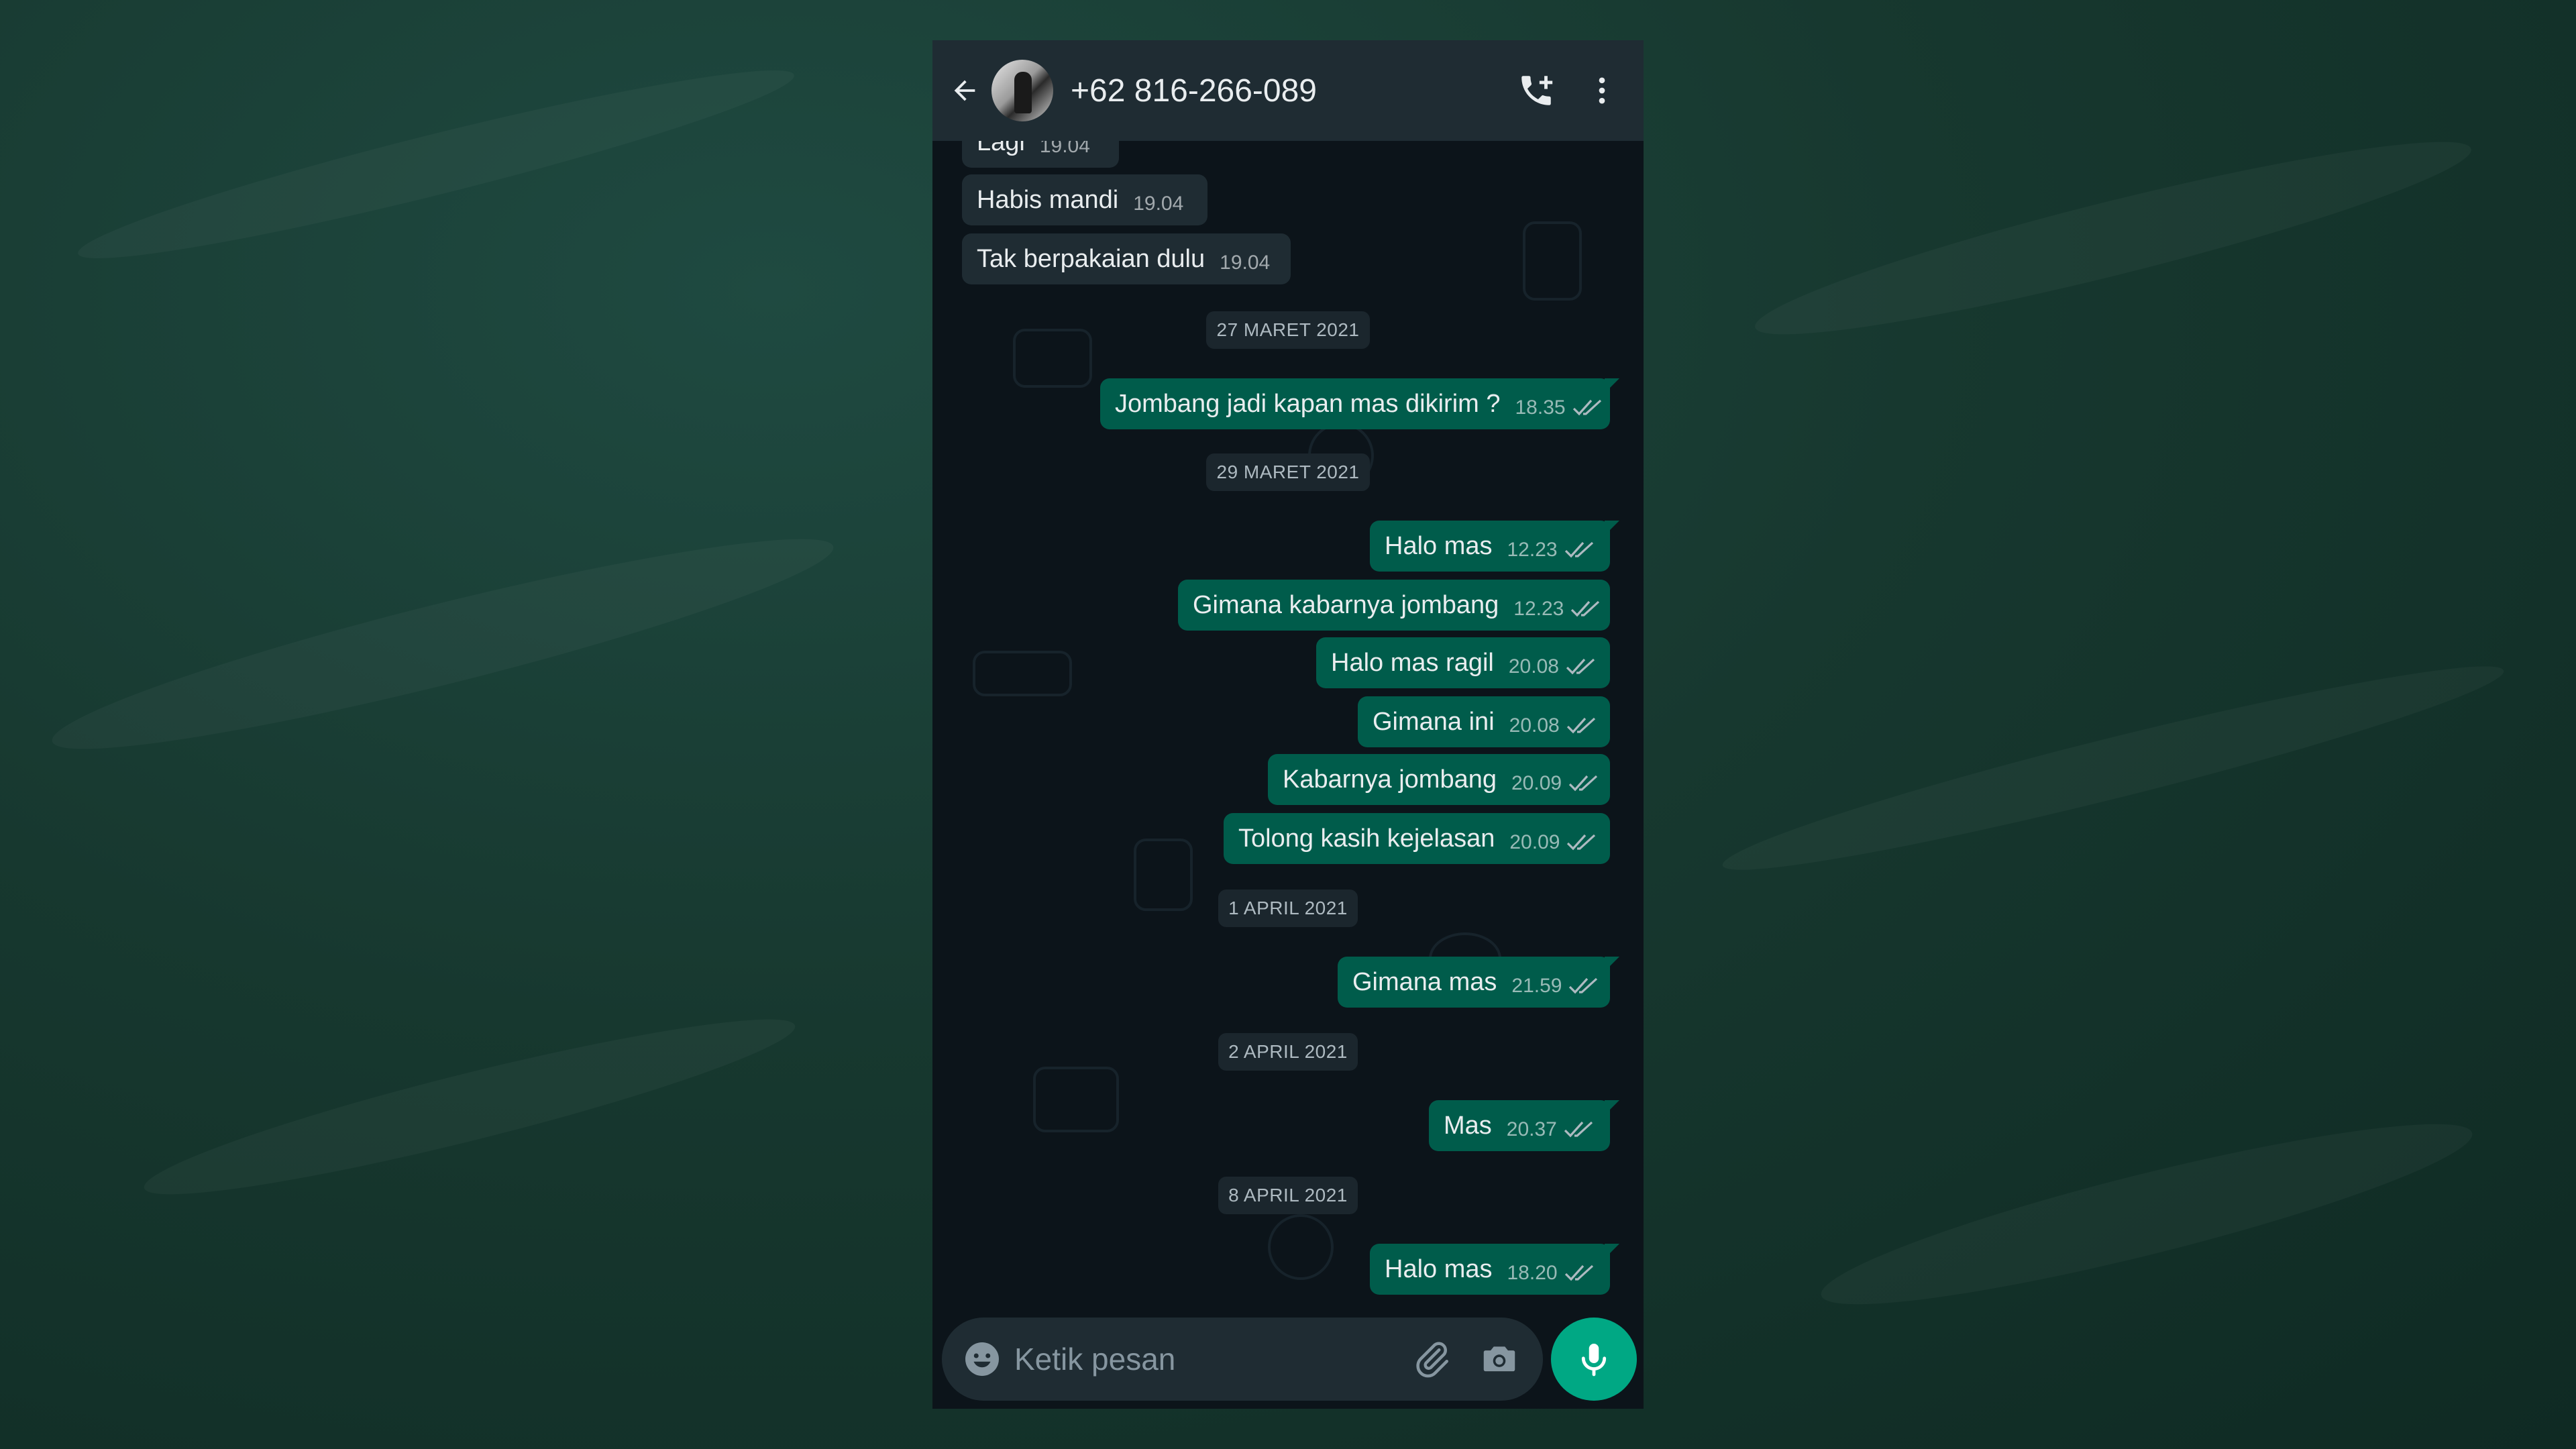 This screenshot has width=2576, height=1449. I want to click on message-bubble-outgoing: Halo mas ragil 20.08, so click(1463, 662).